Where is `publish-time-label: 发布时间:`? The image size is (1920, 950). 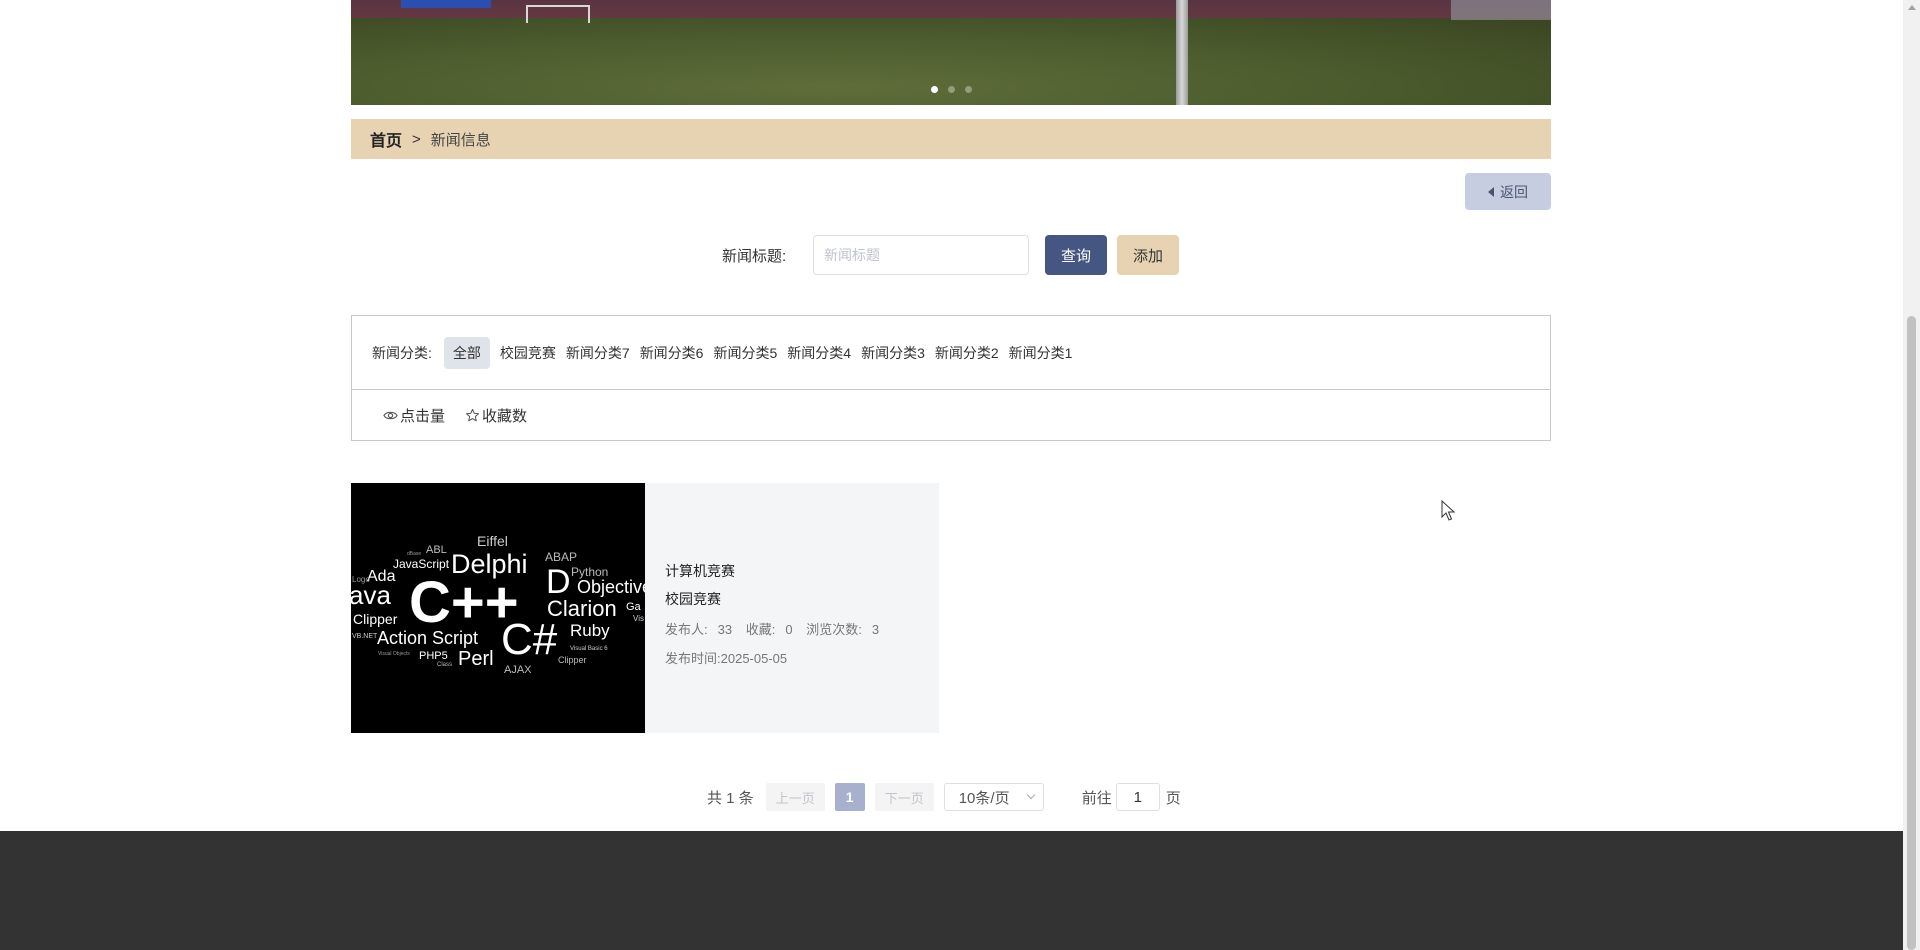 publish-time-label: 发布时间: is located at coordinates (693, 658).